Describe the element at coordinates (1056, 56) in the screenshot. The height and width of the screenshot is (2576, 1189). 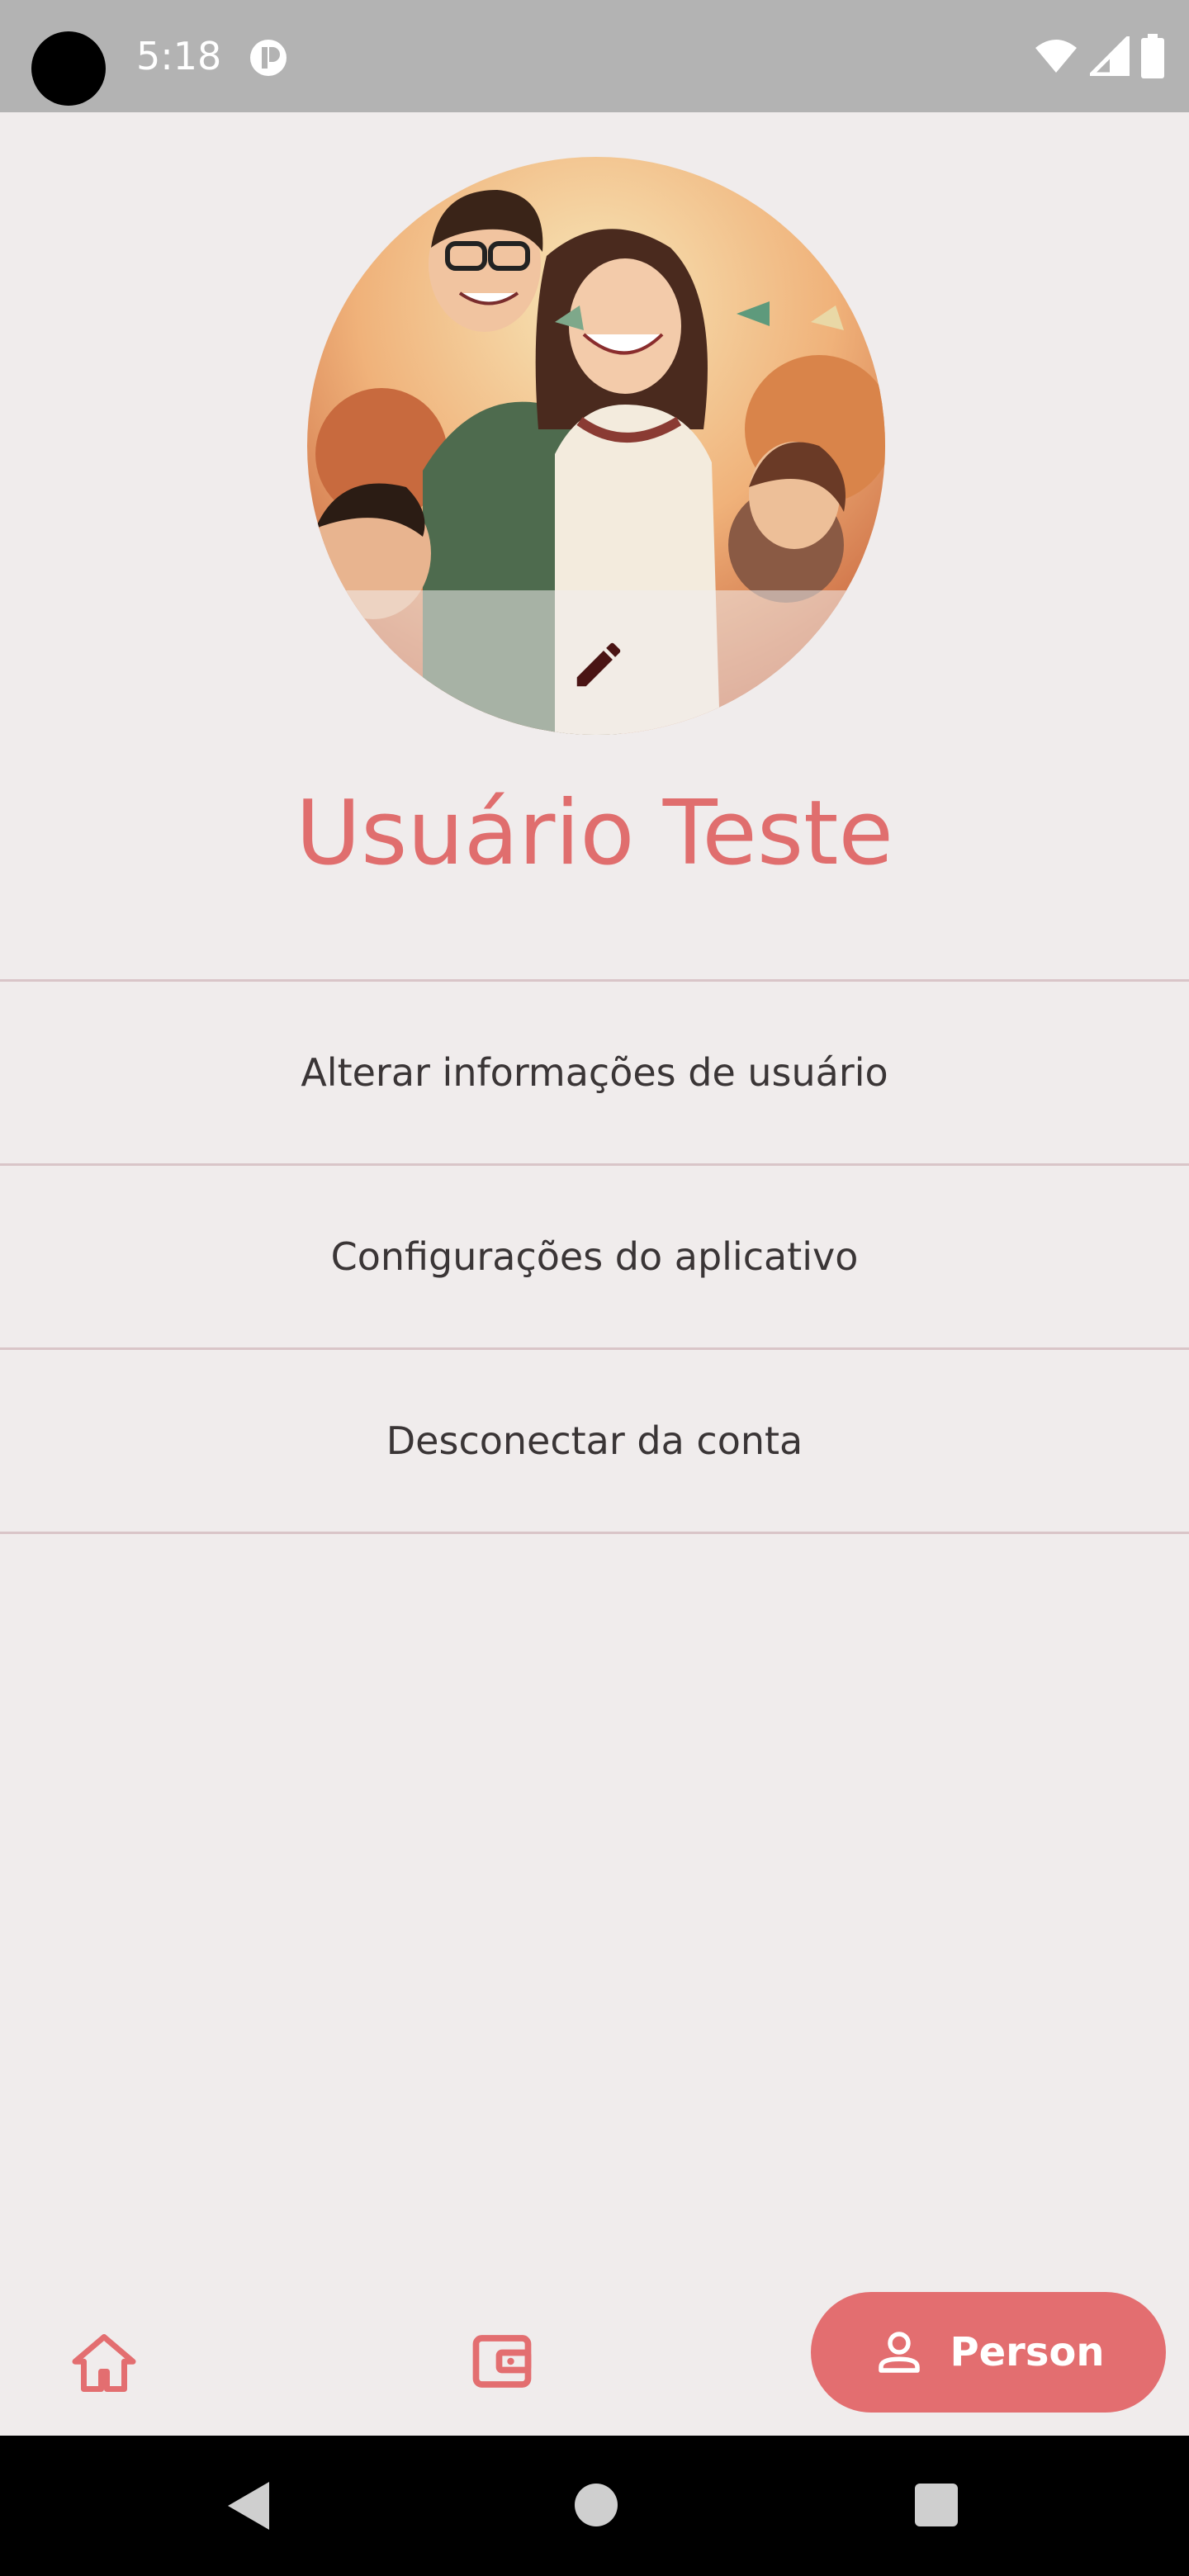
I see `wifi-icon` at that location.